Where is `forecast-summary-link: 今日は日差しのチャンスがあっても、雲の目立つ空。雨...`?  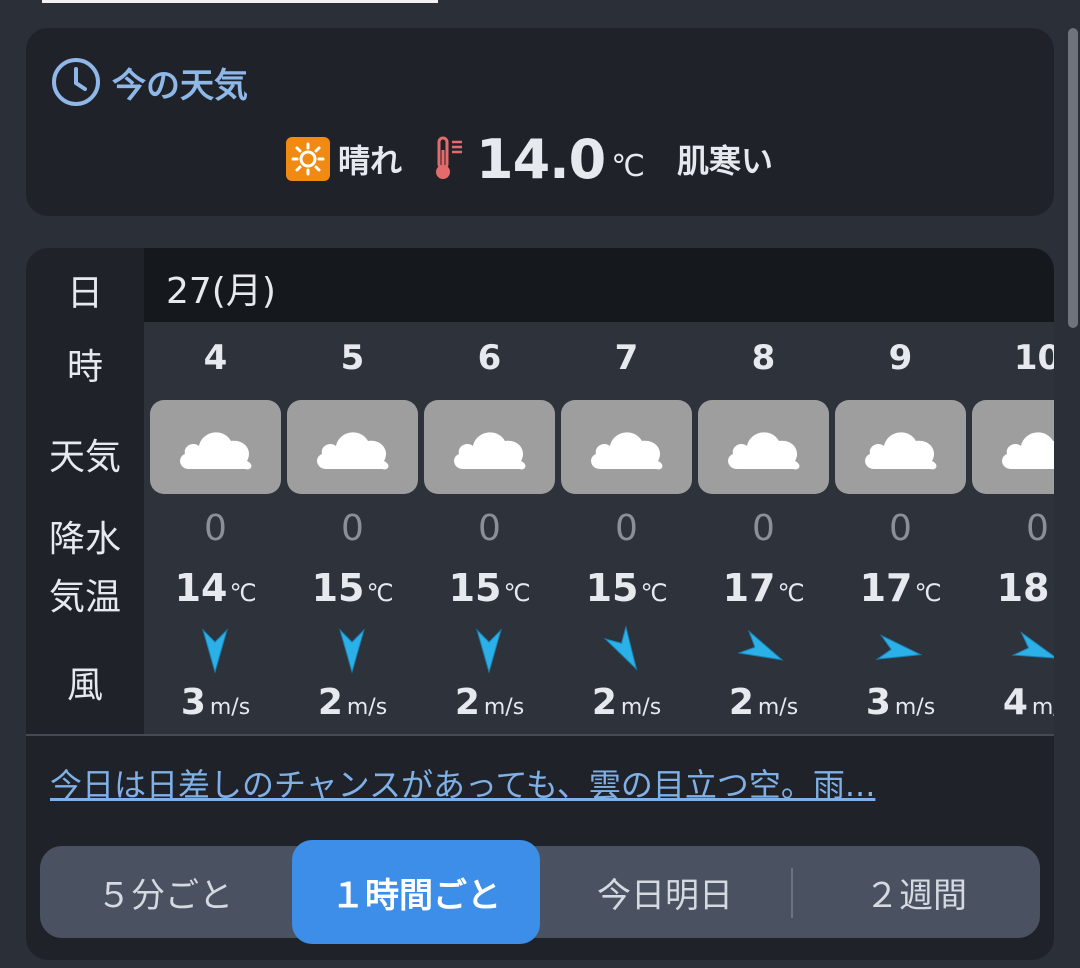
forecast-summary-link: 今日は日差しのチャンスがあっても、雲の目立つ空。雨... is located at coordinates (462, 783).